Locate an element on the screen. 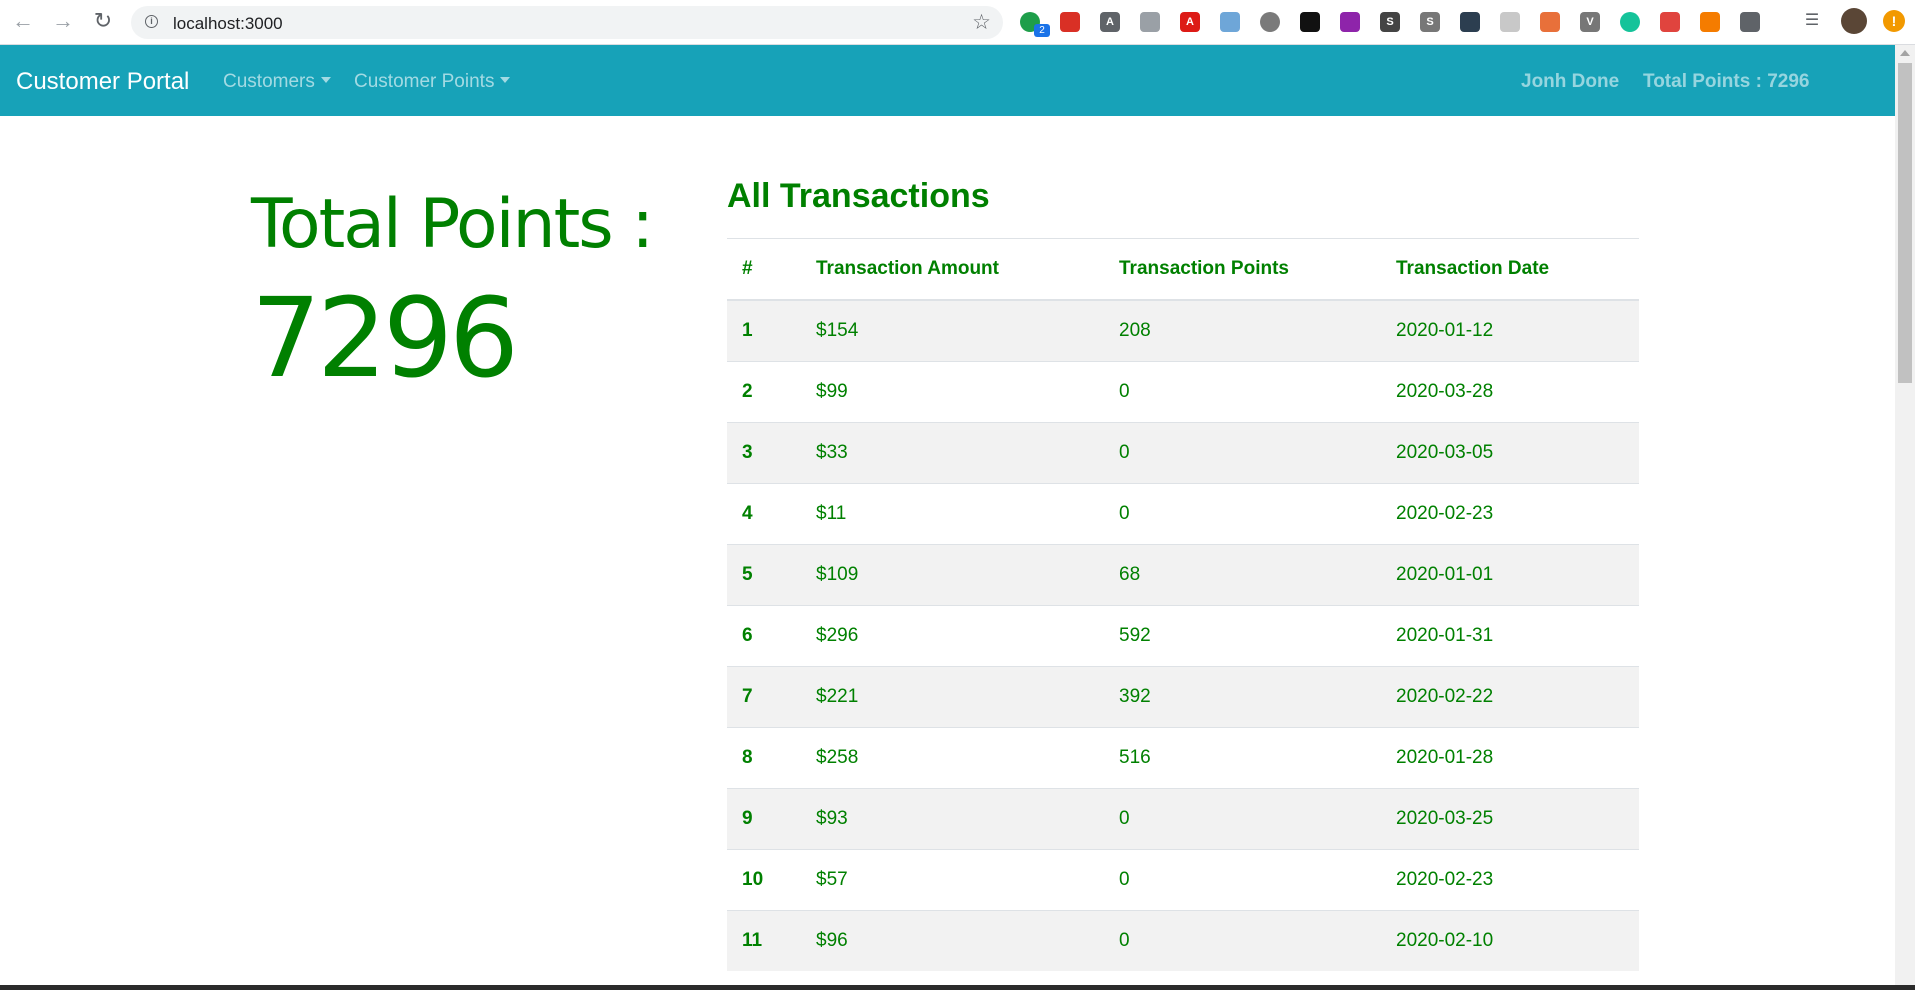  dark-blue-ext-icon is located at coordinates (1470, 22).